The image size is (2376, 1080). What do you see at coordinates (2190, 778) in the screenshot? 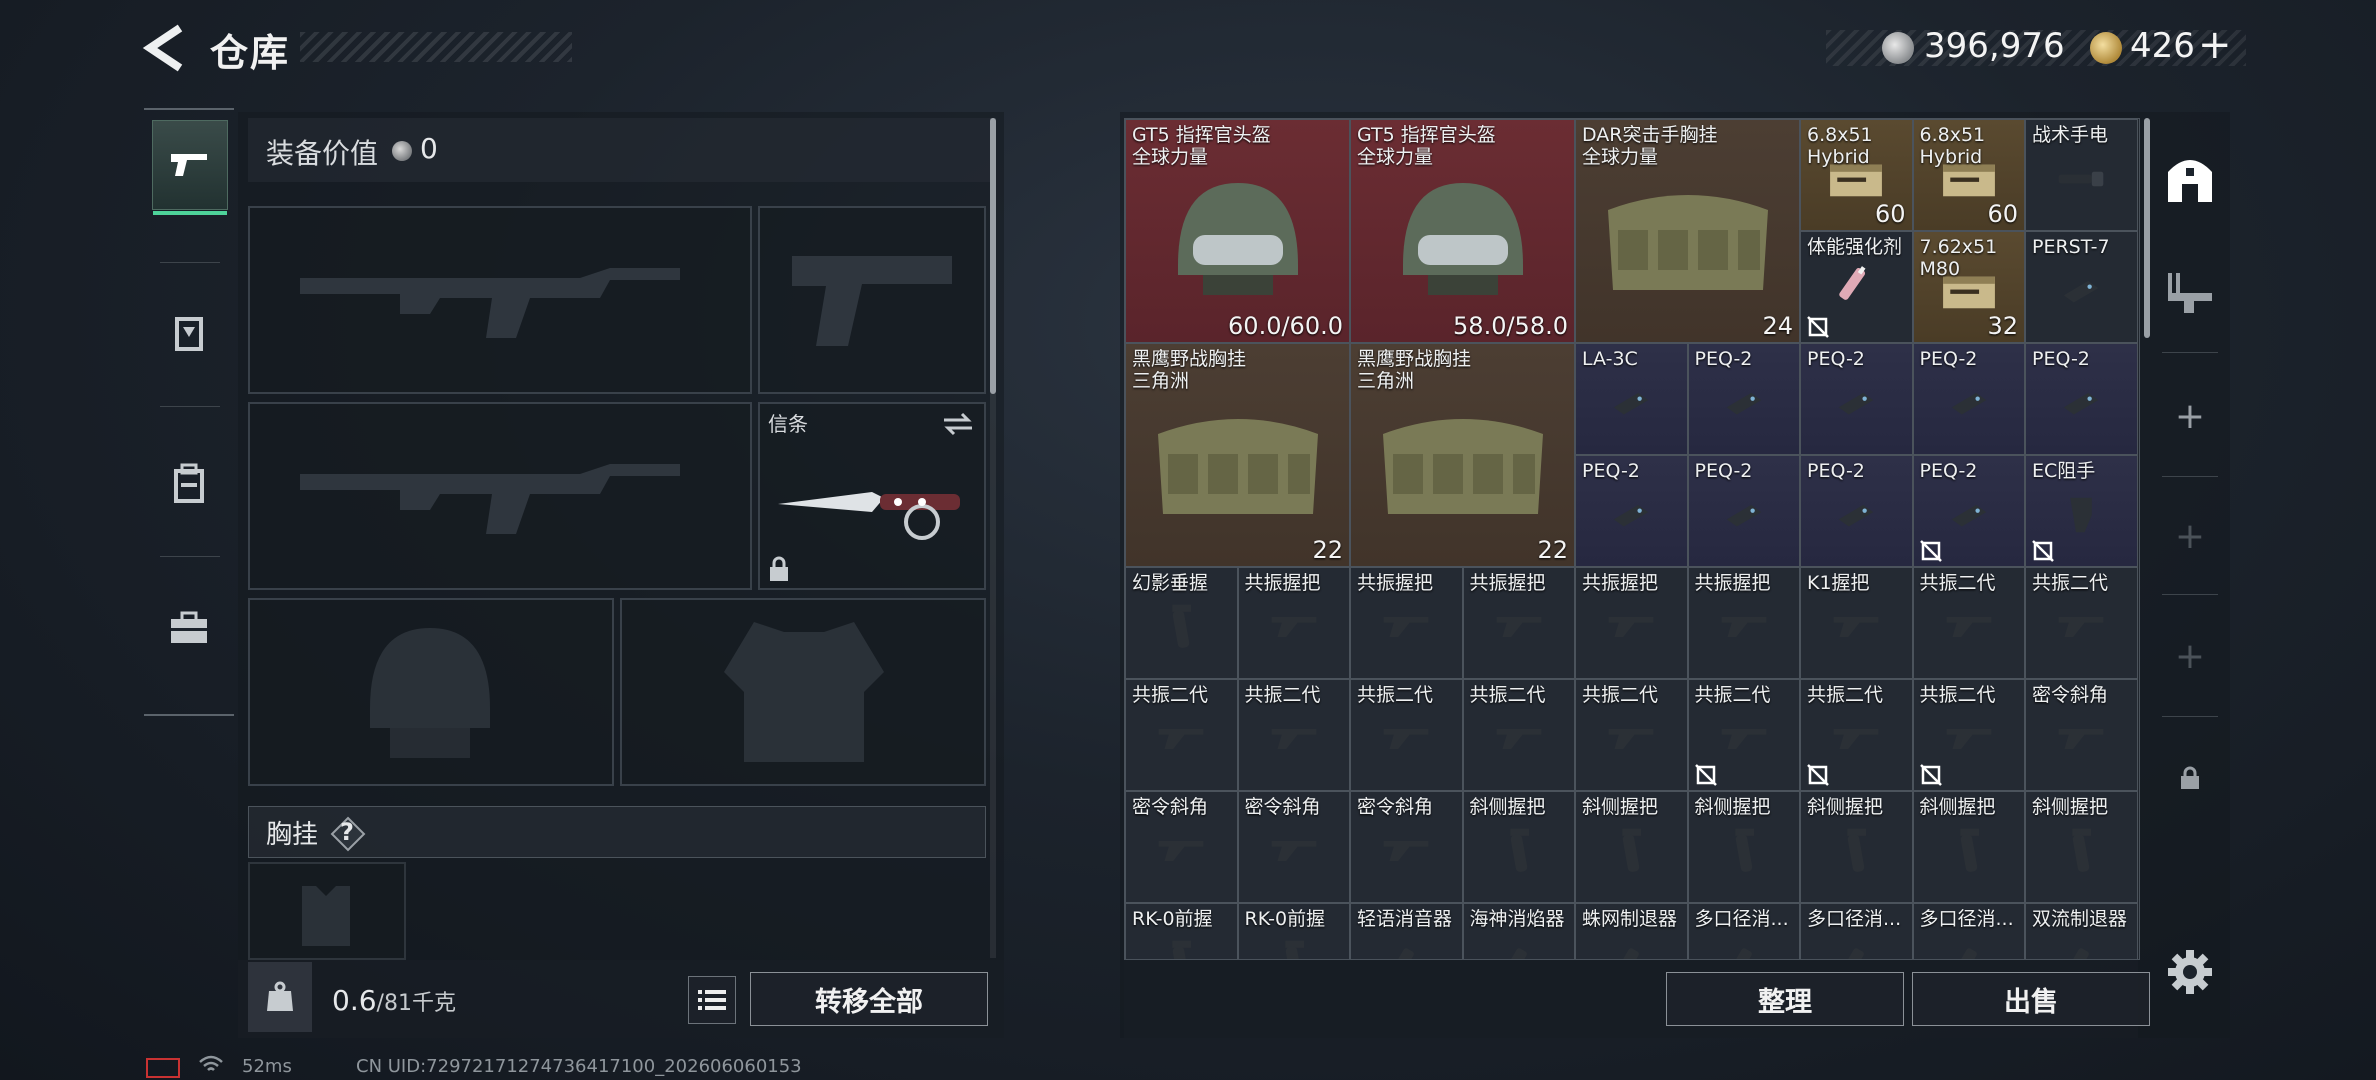
I see `locked-page` at bounding box center [2190, 778].